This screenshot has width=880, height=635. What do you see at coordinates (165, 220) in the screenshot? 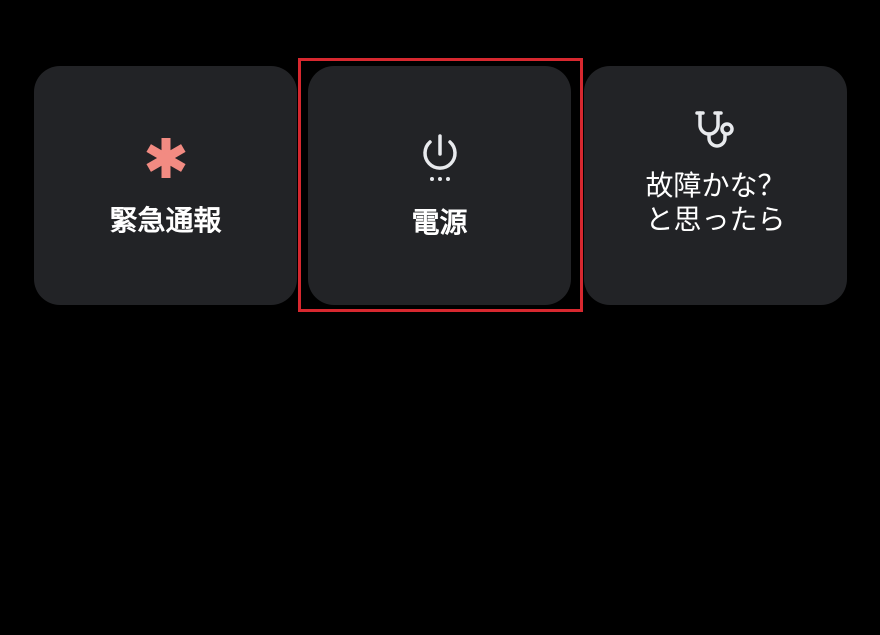
I see `emergency-call-label: 緊急通報` at bounding box center [165, 220].